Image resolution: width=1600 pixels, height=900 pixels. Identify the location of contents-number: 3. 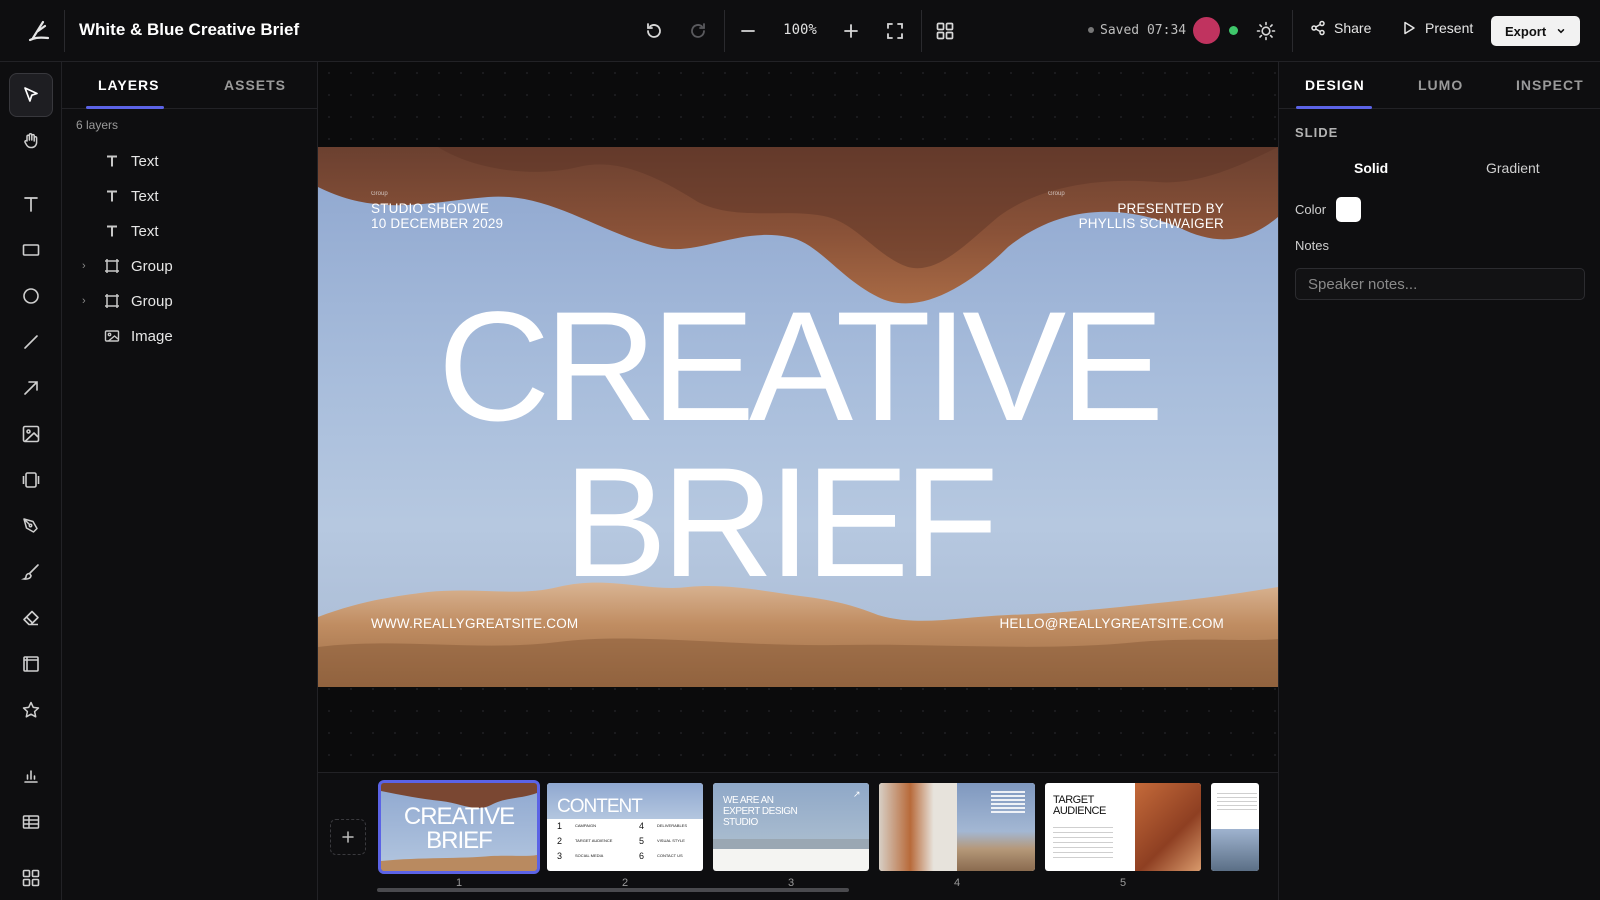
(560, 856).